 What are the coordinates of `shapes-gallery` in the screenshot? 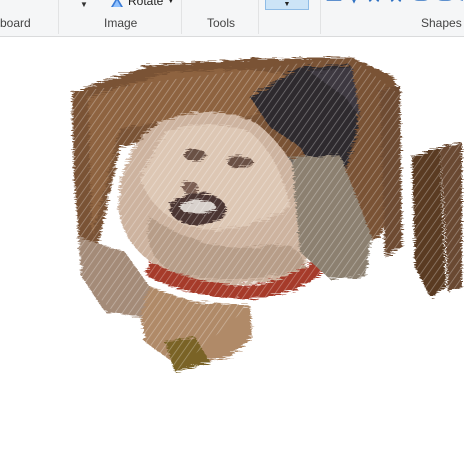 It's located at (395, 3).